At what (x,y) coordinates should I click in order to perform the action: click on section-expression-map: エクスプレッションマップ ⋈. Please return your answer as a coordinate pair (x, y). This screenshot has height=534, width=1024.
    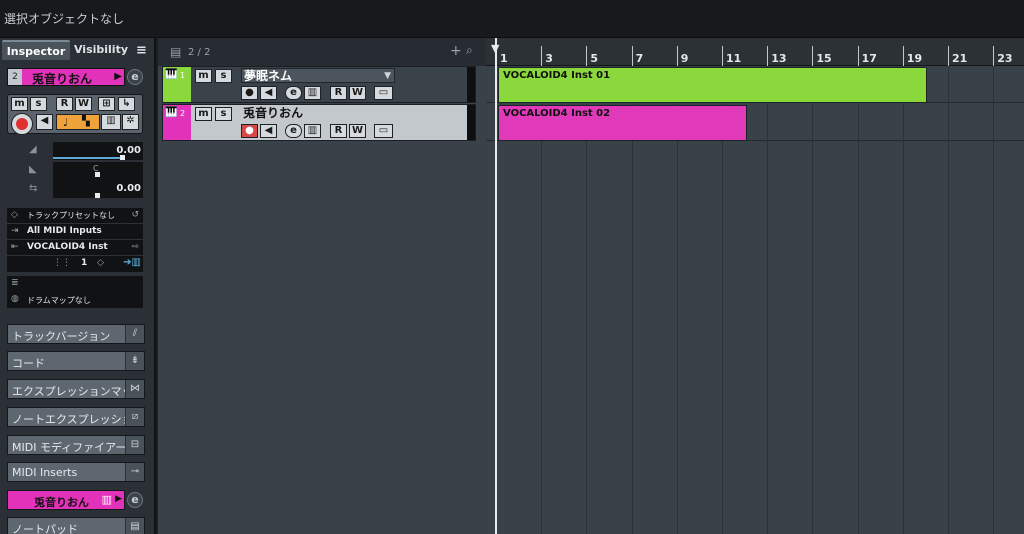
    Looking at the image, I should click on (76, 389).